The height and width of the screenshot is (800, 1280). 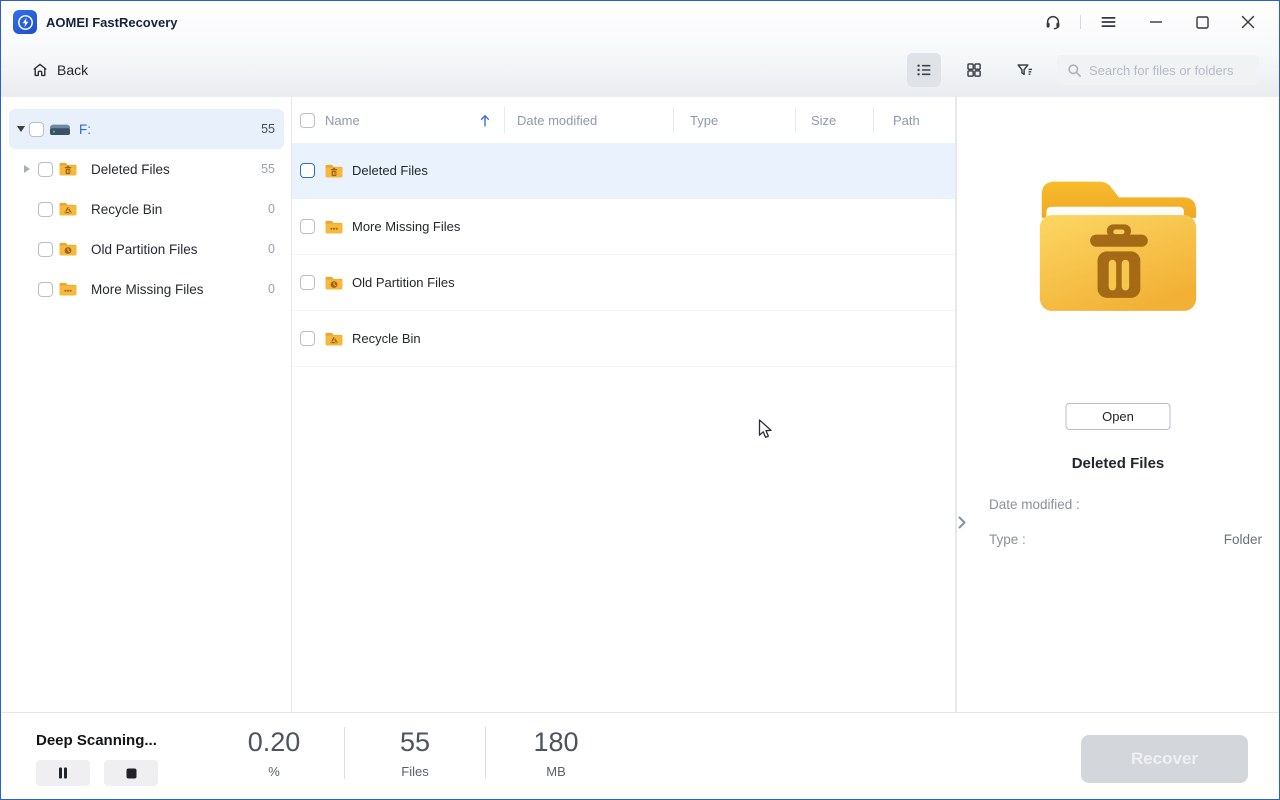 I want to click on deleted-files-checkbox, so click(x=45, y=169).